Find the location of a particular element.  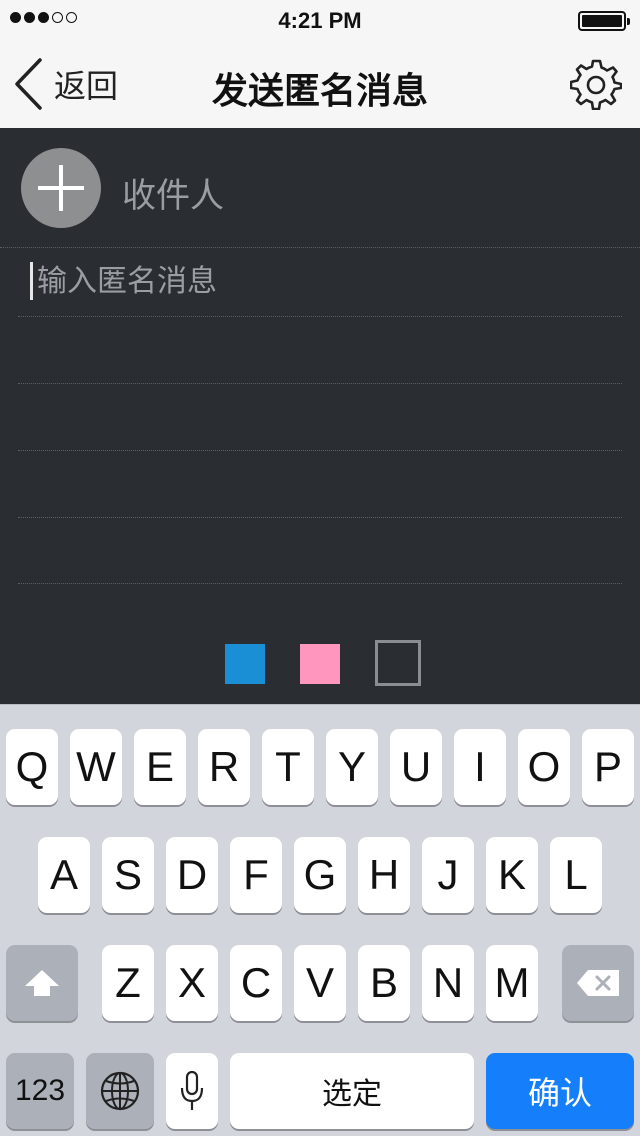

color-swatch-blue is located at coordinates (245, 664).